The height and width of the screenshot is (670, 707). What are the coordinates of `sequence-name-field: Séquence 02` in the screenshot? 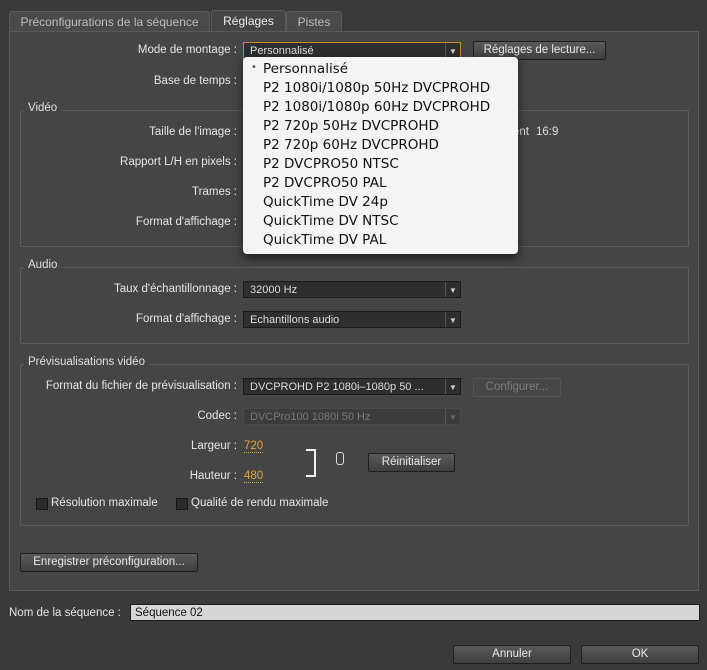 It's located at (415, 612).